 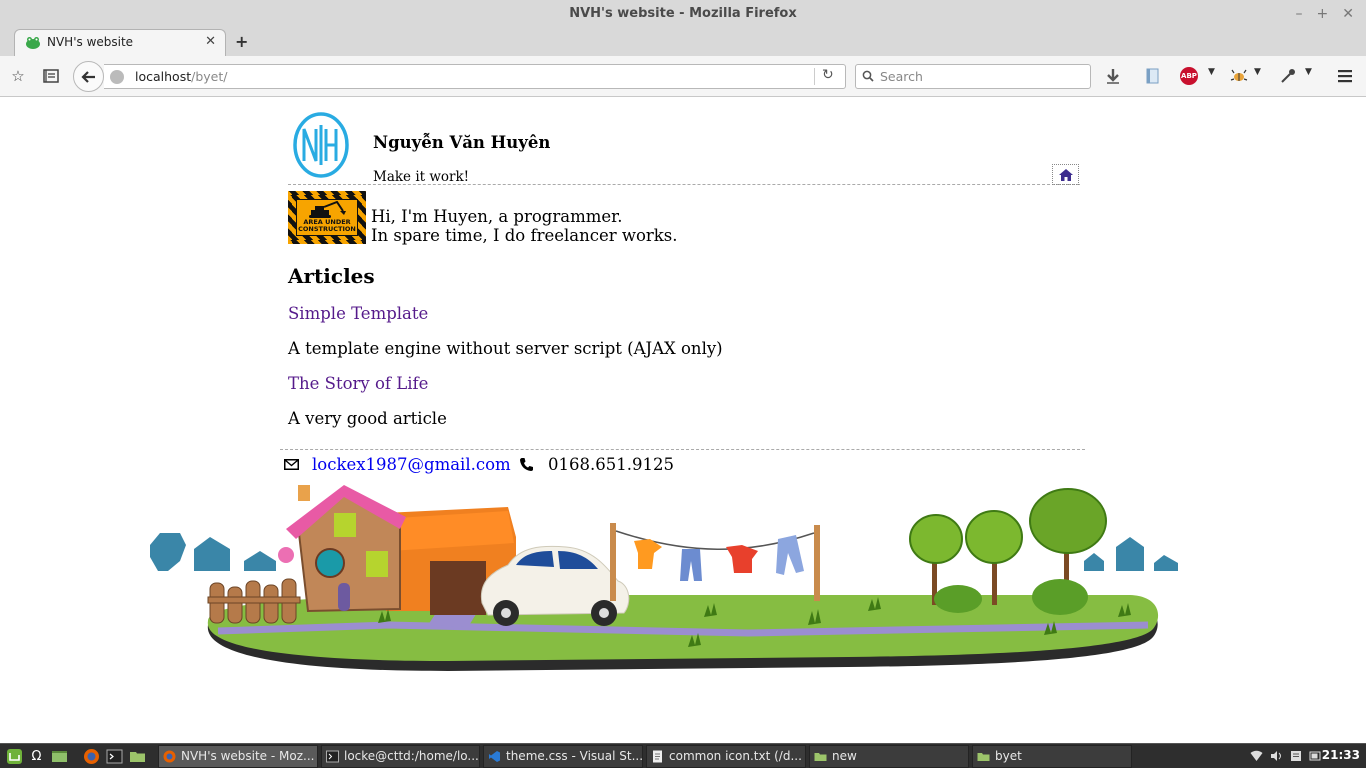 What do you see at coordinates (137, 756) in the screenshot?
I see `files-launcher-icon` at bounding box center [137, 756].